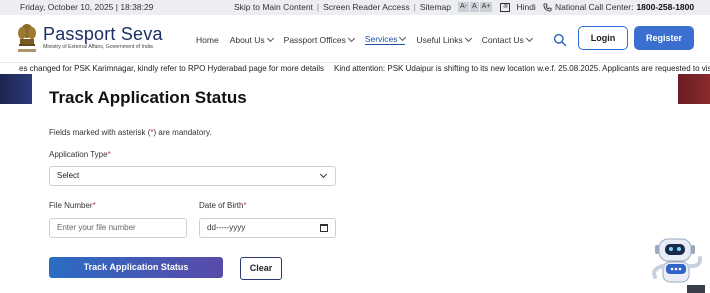  I want to click on search-icon, so click(560, 40).